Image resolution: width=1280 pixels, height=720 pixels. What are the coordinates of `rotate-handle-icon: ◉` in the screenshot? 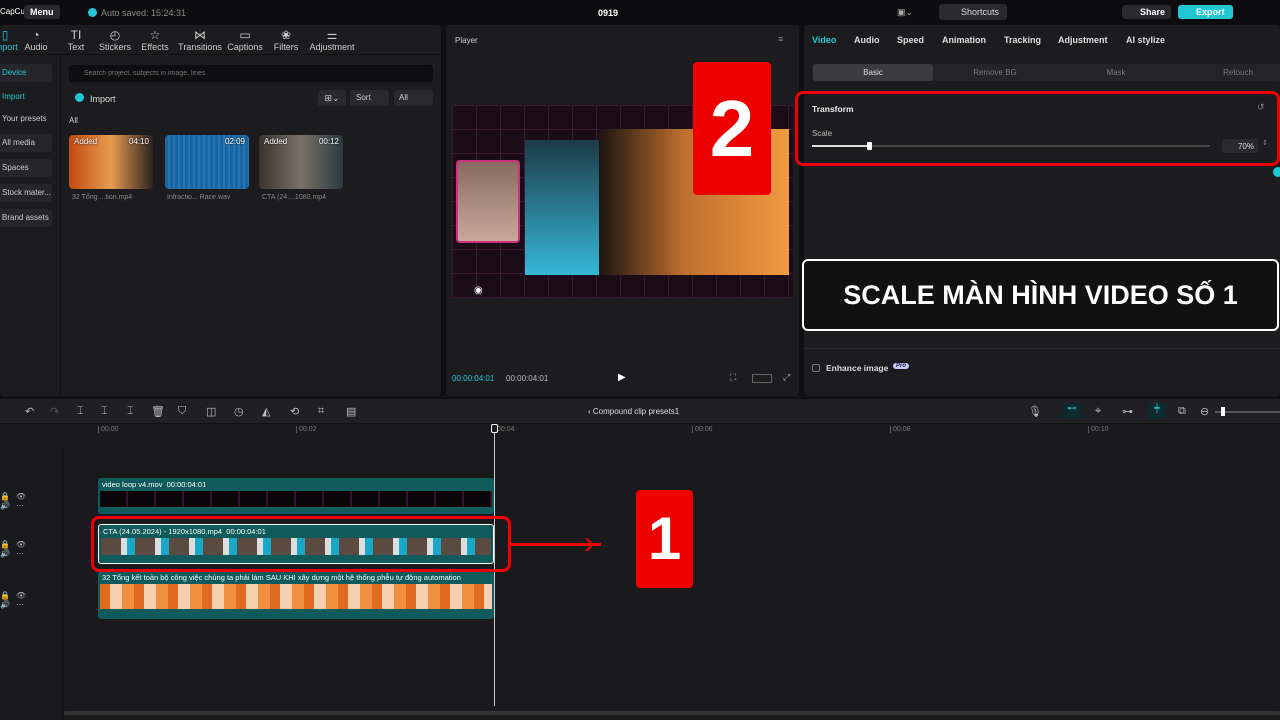 It's located at (478, 290).